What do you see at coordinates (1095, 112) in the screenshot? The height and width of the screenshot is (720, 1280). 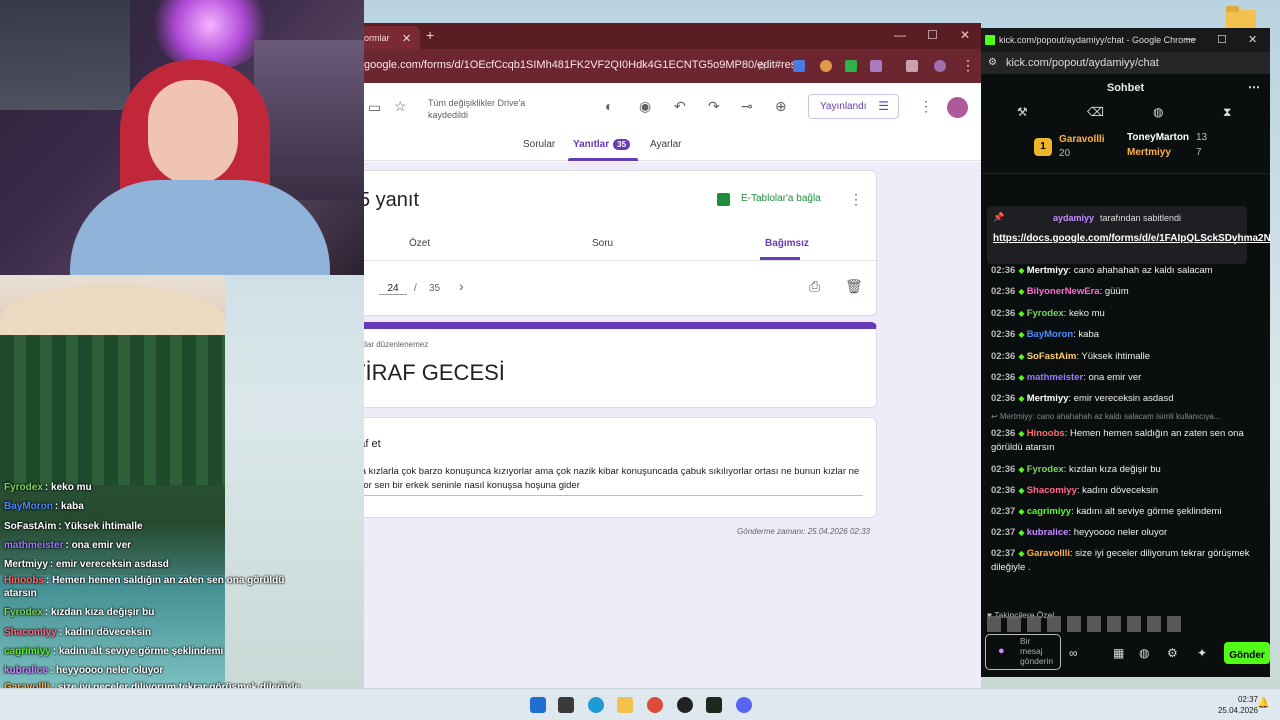 I see `clear-chat-icon: ⌫` at bounding box center [1095, 112].